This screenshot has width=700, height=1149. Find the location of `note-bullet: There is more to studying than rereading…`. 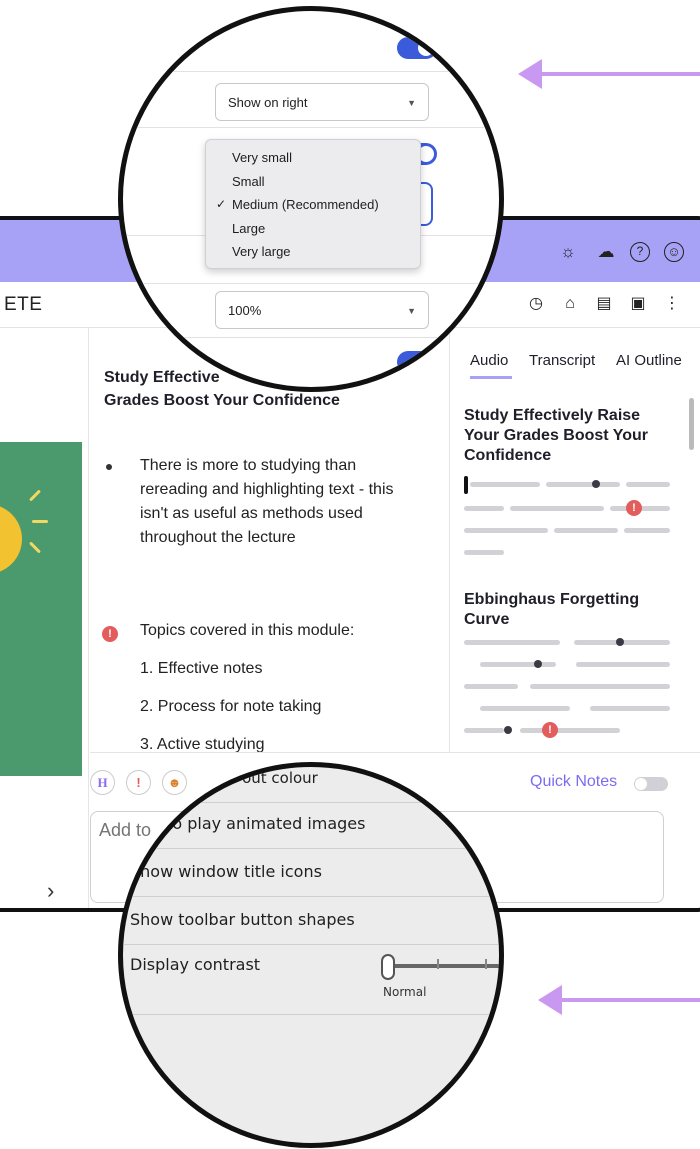

note-bullet: There is more to studying than rereading… is located at coordinates (267, 501).